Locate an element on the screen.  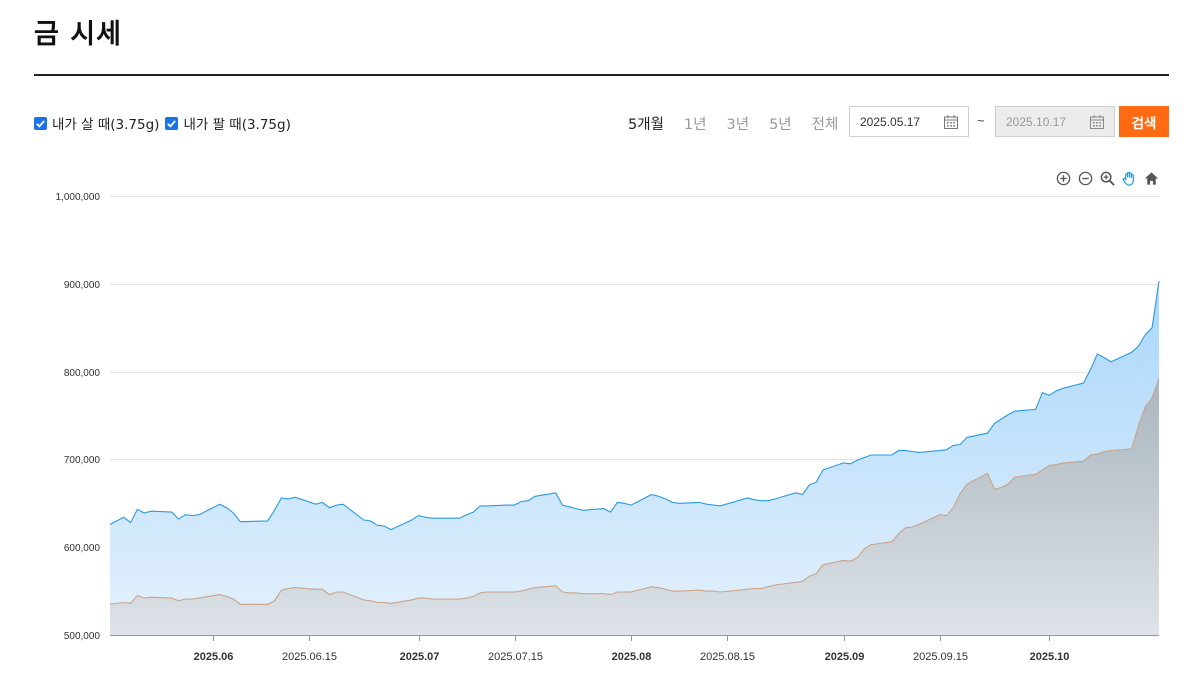
y-tick-label: 1,000,000 is located at coordinates (78, 197).